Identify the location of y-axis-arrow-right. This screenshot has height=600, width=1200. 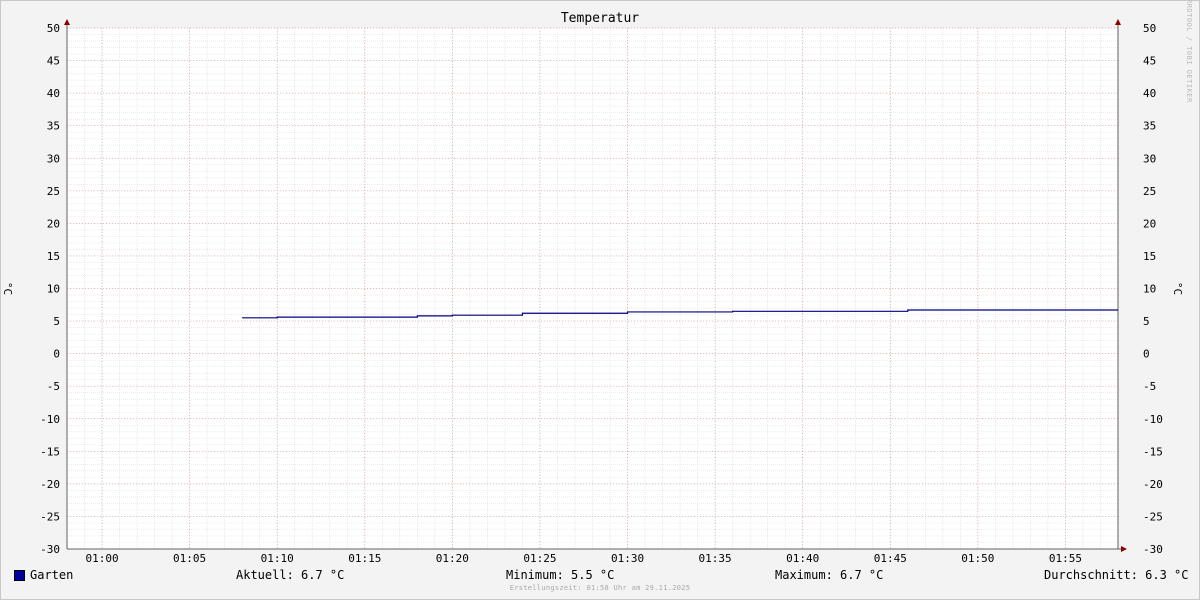
(1118, 22).